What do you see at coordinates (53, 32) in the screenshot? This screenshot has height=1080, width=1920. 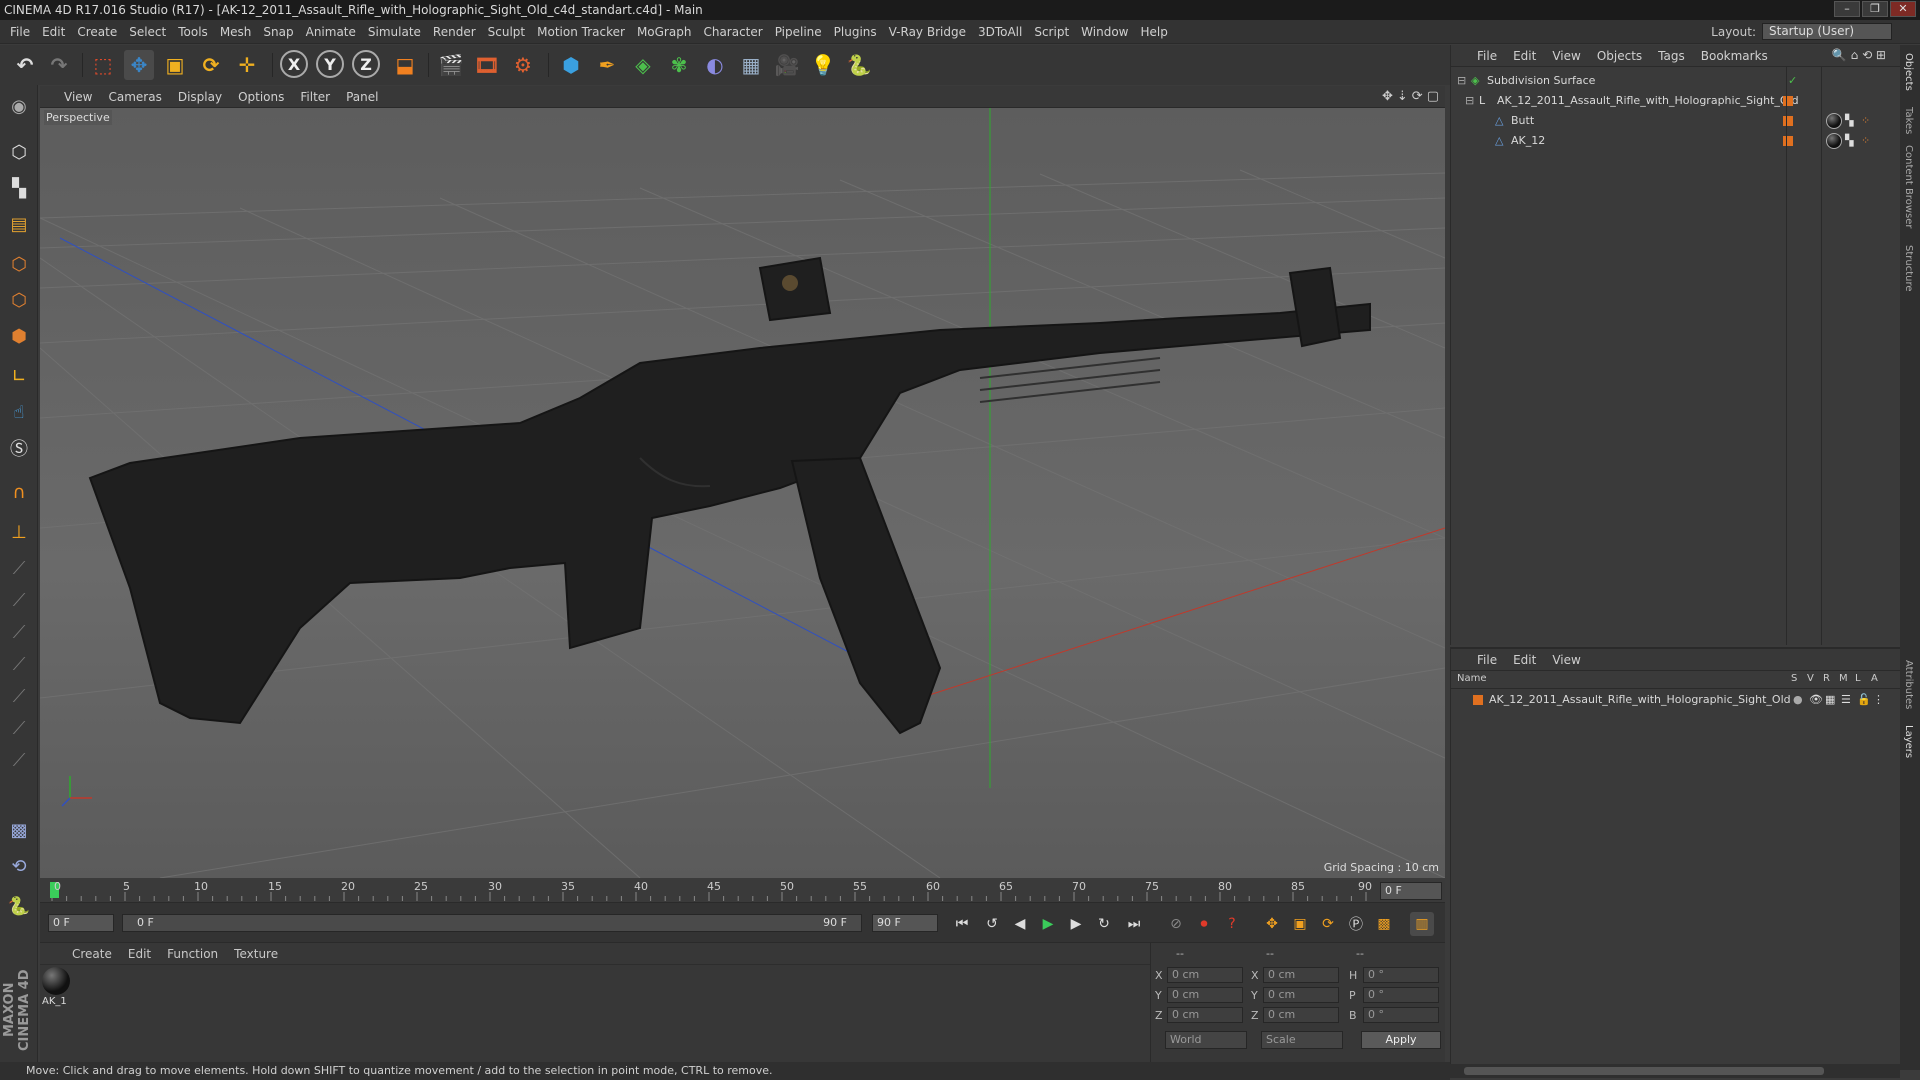 I see `menu-edit: Edit` at bounding box center [53, 32].